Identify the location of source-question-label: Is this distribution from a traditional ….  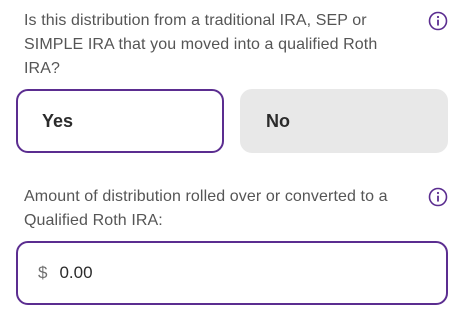
(201, 44).